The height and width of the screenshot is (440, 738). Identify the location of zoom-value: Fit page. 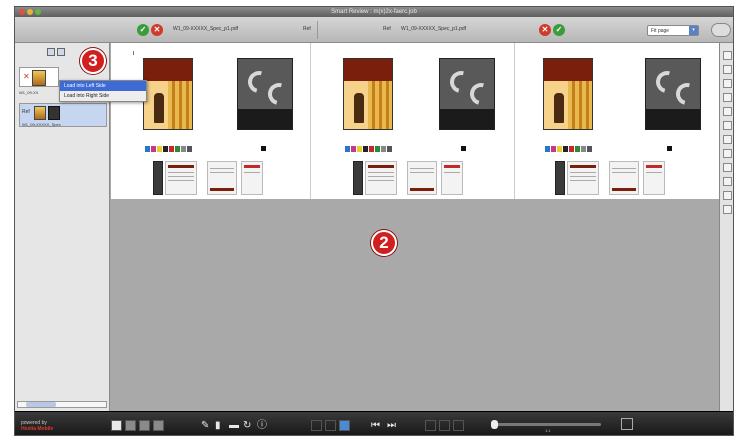
(660, 31).